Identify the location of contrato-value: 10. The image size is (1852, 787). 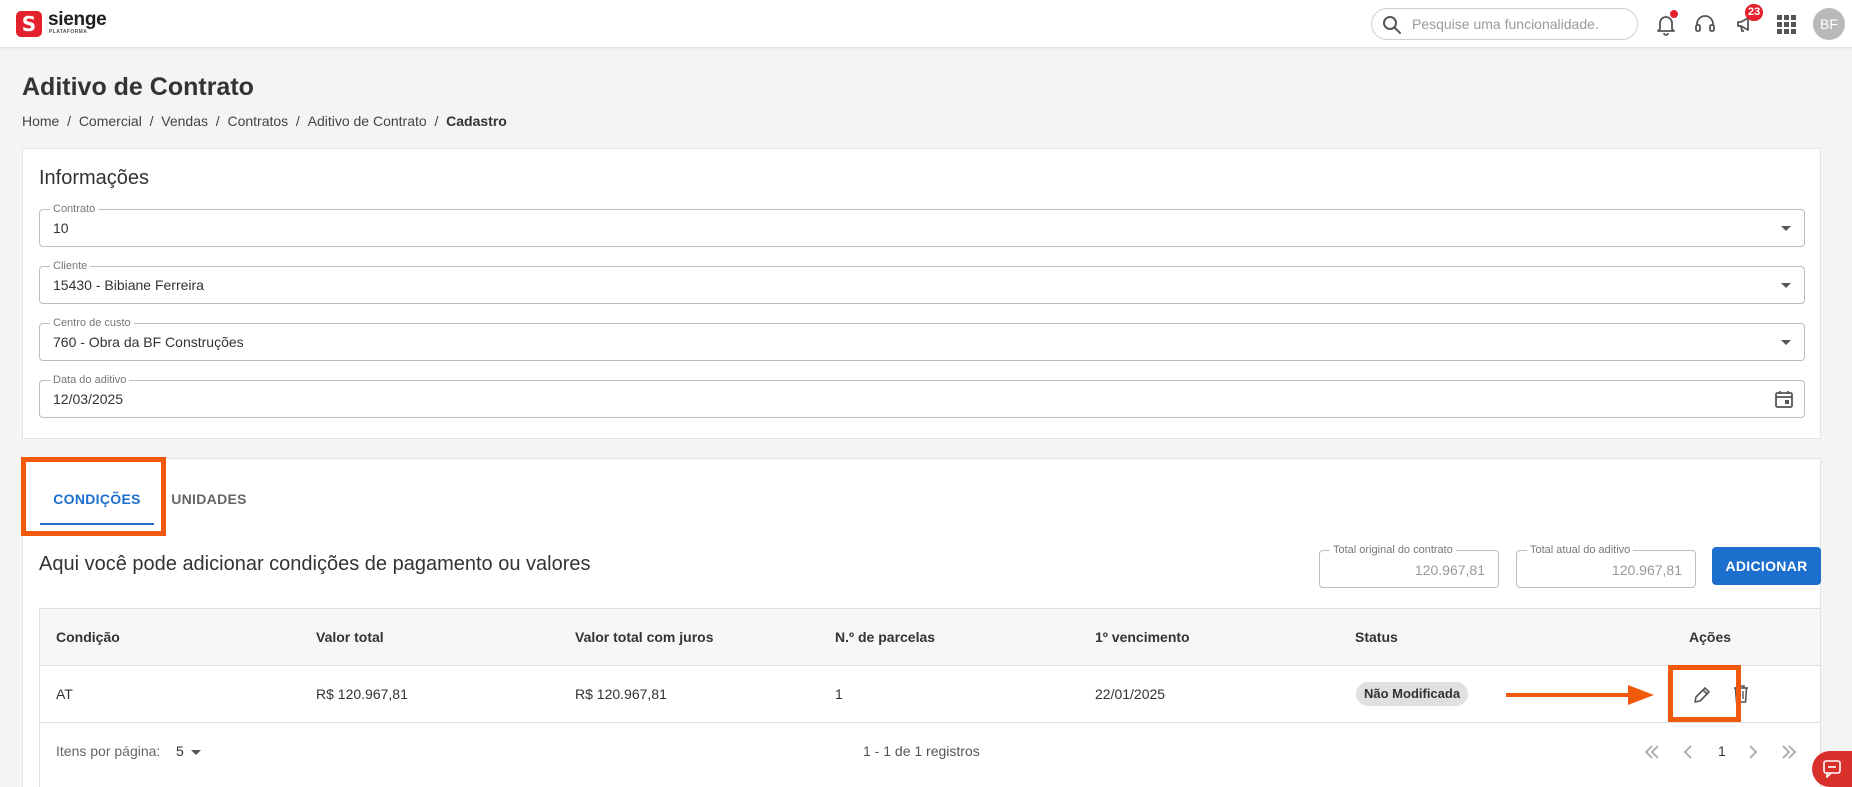
(61, 228).